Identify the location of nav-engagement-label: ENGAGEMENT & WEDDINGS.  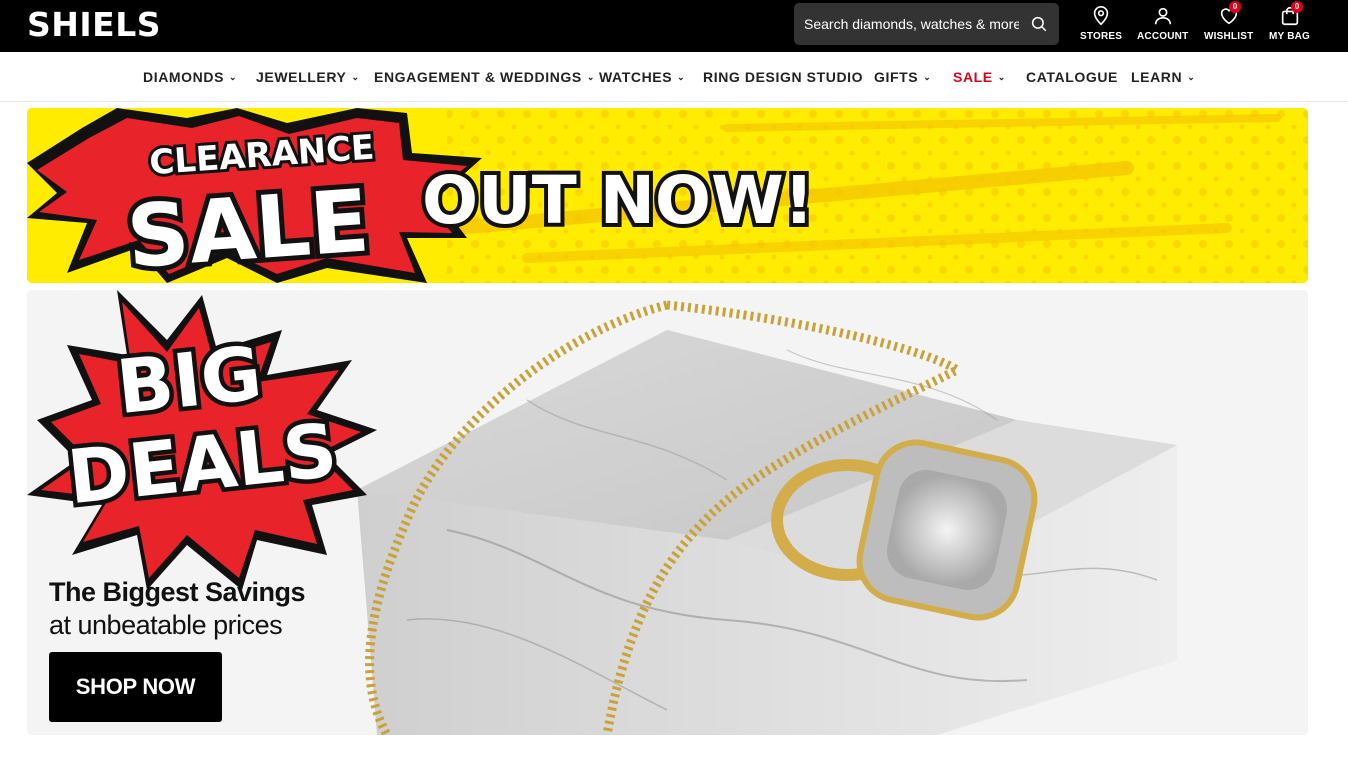
(478, 77).